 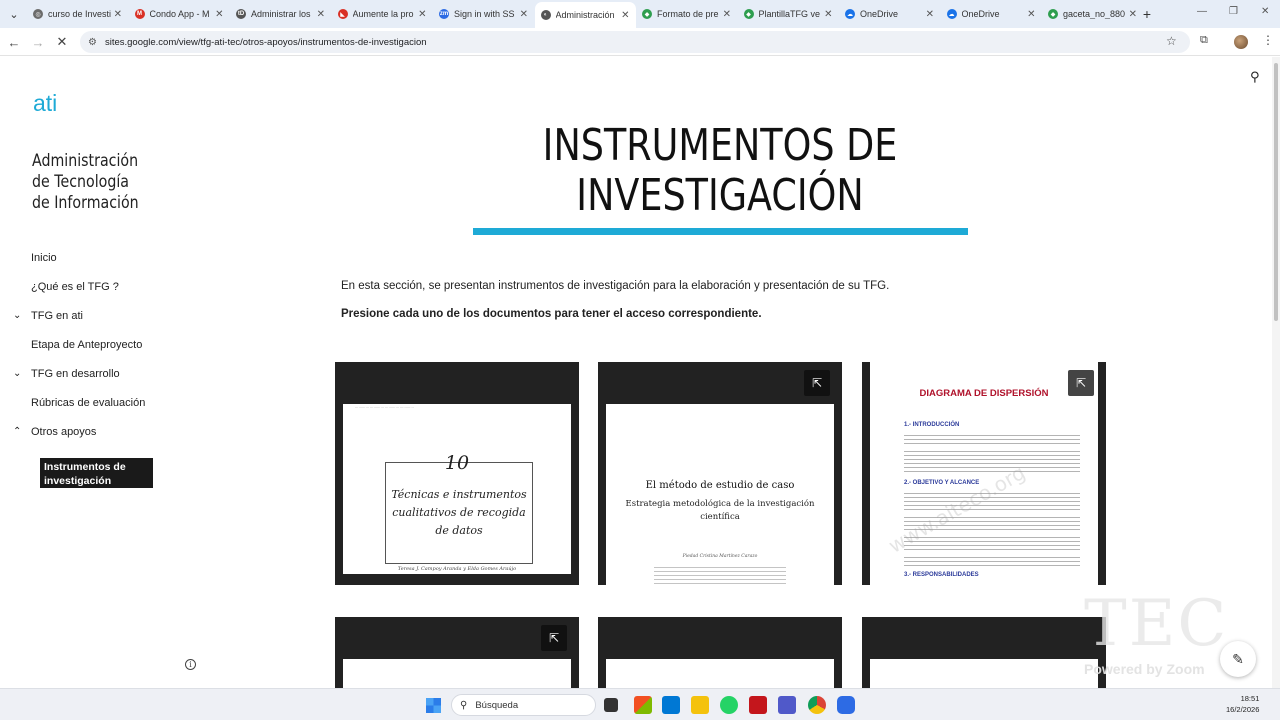 I want to click on zoom-icon, so click(x=846, y=705).